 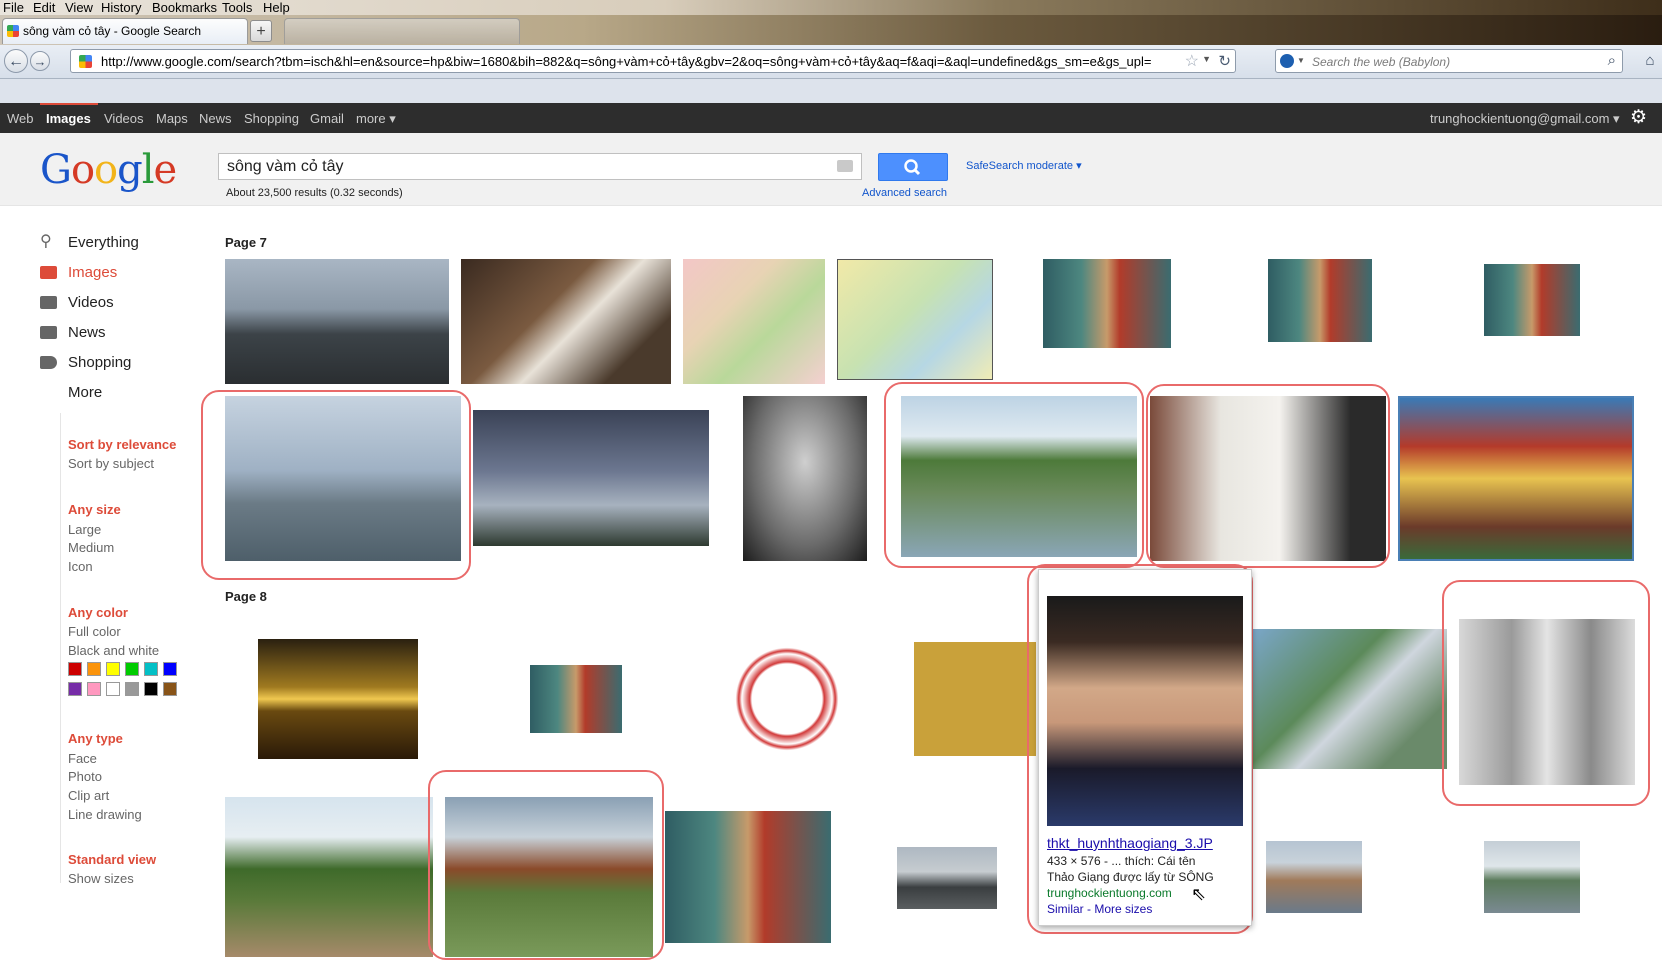 What do you see at coordinates (1650, 61) in the screenshot?
I see `home-icon: ⌂` at bounding box center [1650, 61].